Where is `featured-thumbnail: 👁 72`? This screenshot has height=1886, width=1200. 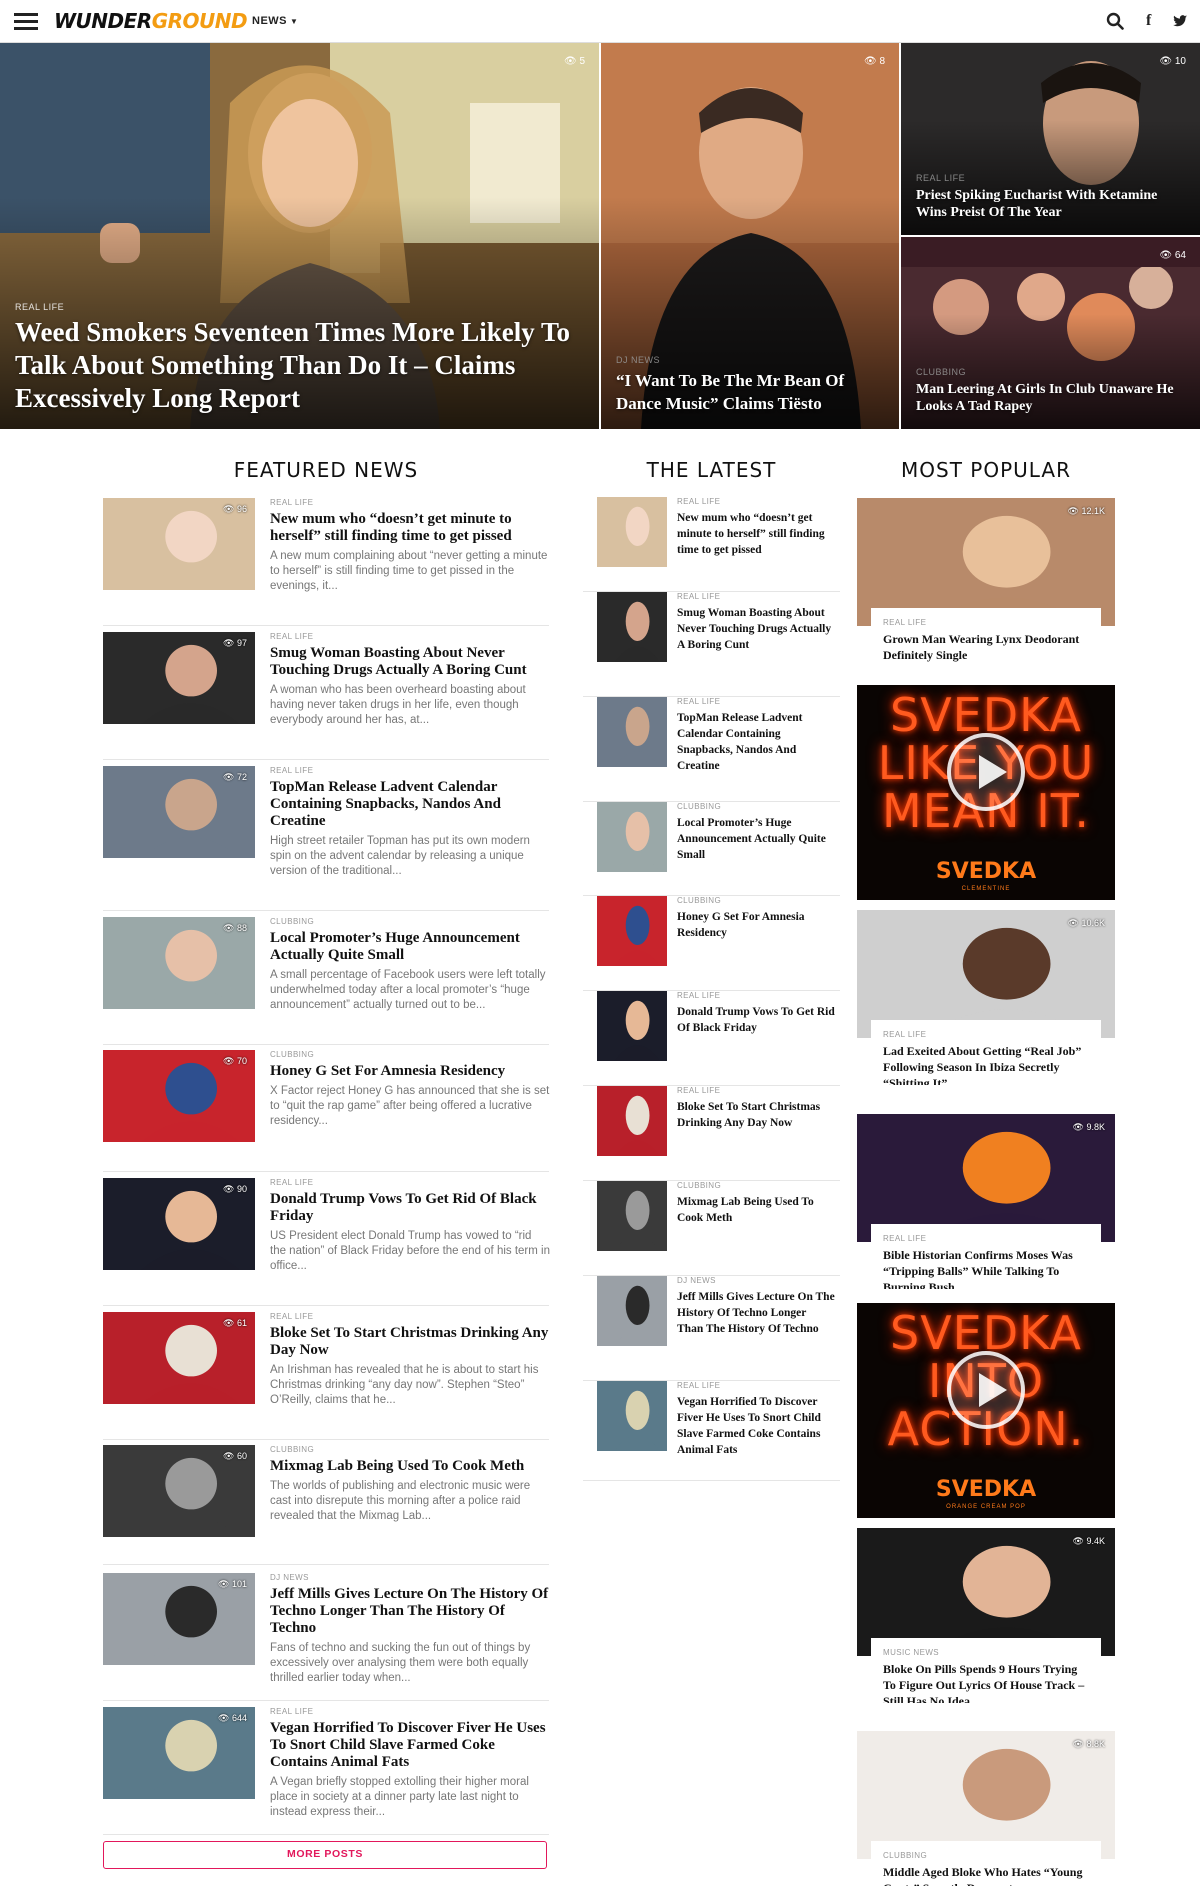
featured-thumbnail: 👁 72 is located at coordinates (179, 812).